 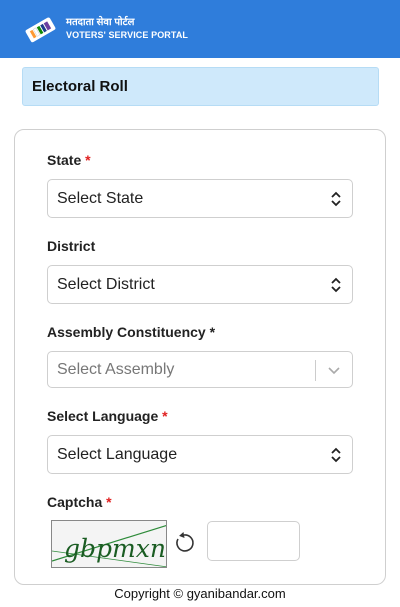 I want to click on chevron-down-icon, so click(x=334, y=371).